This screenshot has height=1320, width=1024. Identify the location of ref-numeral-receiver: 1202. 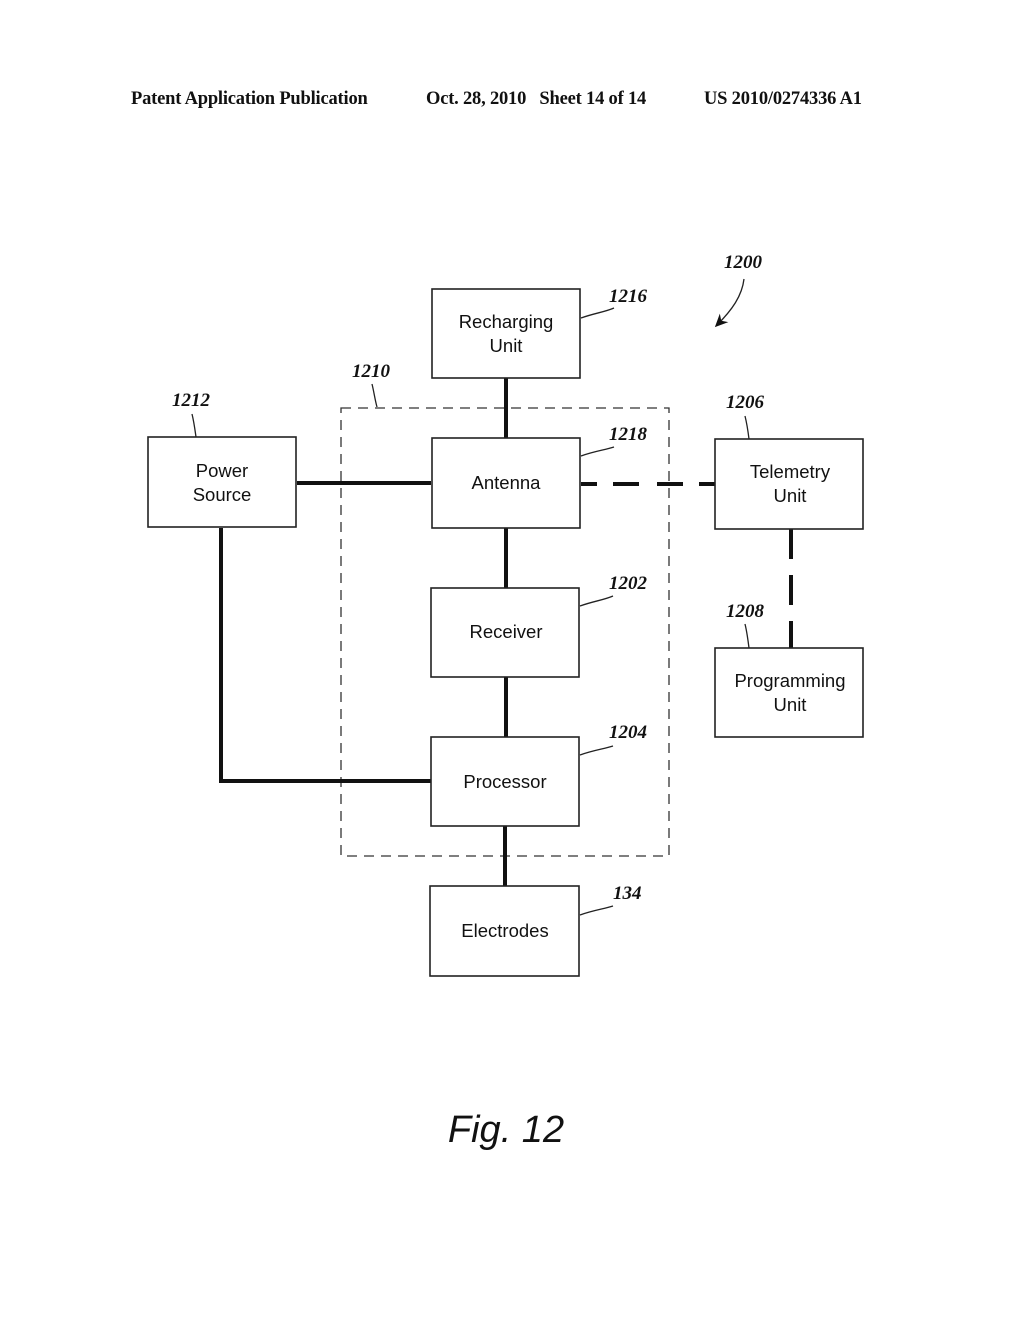
(628, 583).